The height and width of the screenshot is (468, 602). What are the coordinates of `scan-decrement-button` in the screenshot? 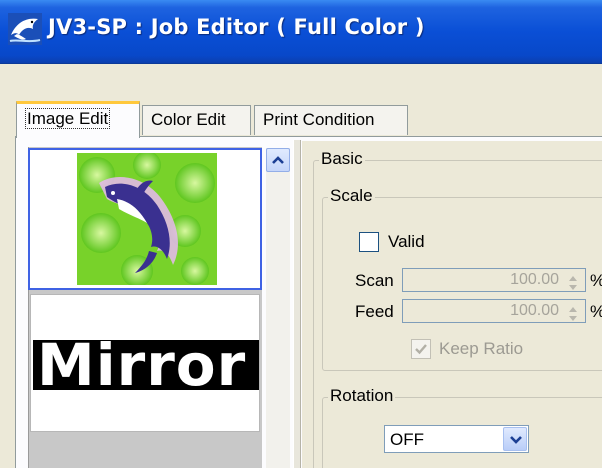 It's located at (573, 285).